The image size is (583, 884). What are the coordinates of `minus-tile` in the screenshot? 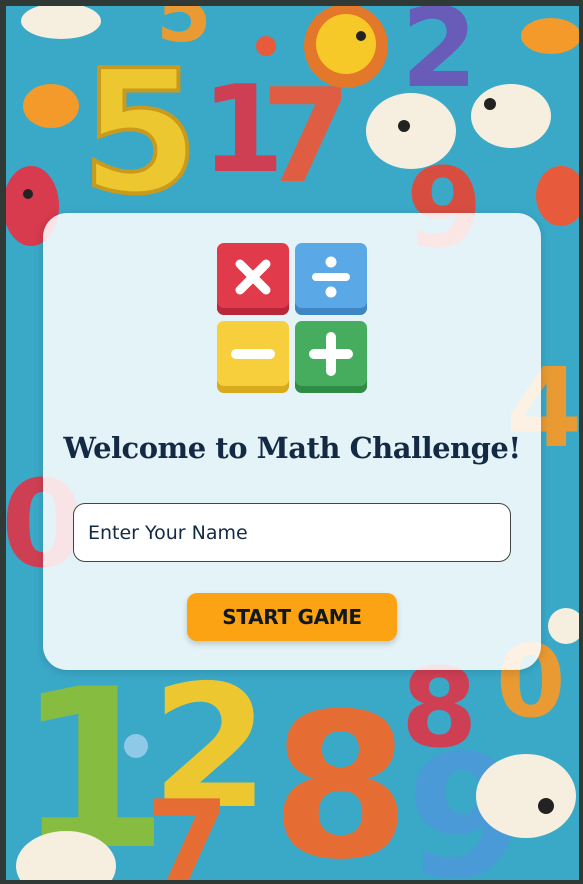 It's located at (253, 357).